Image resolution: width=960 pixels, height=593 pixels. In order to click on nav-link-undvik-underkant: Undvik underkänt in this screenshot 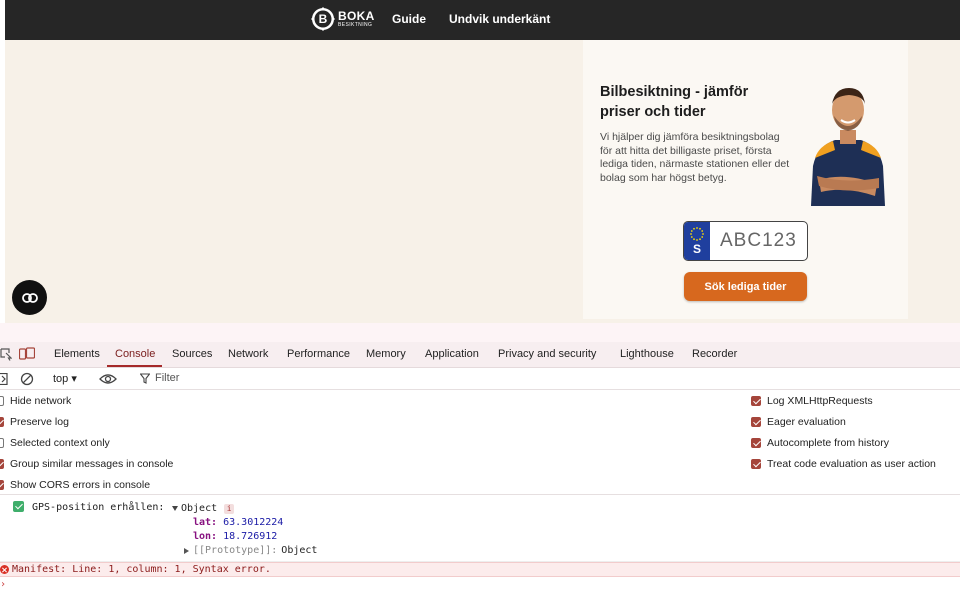, I will do `click(499, 19)`.